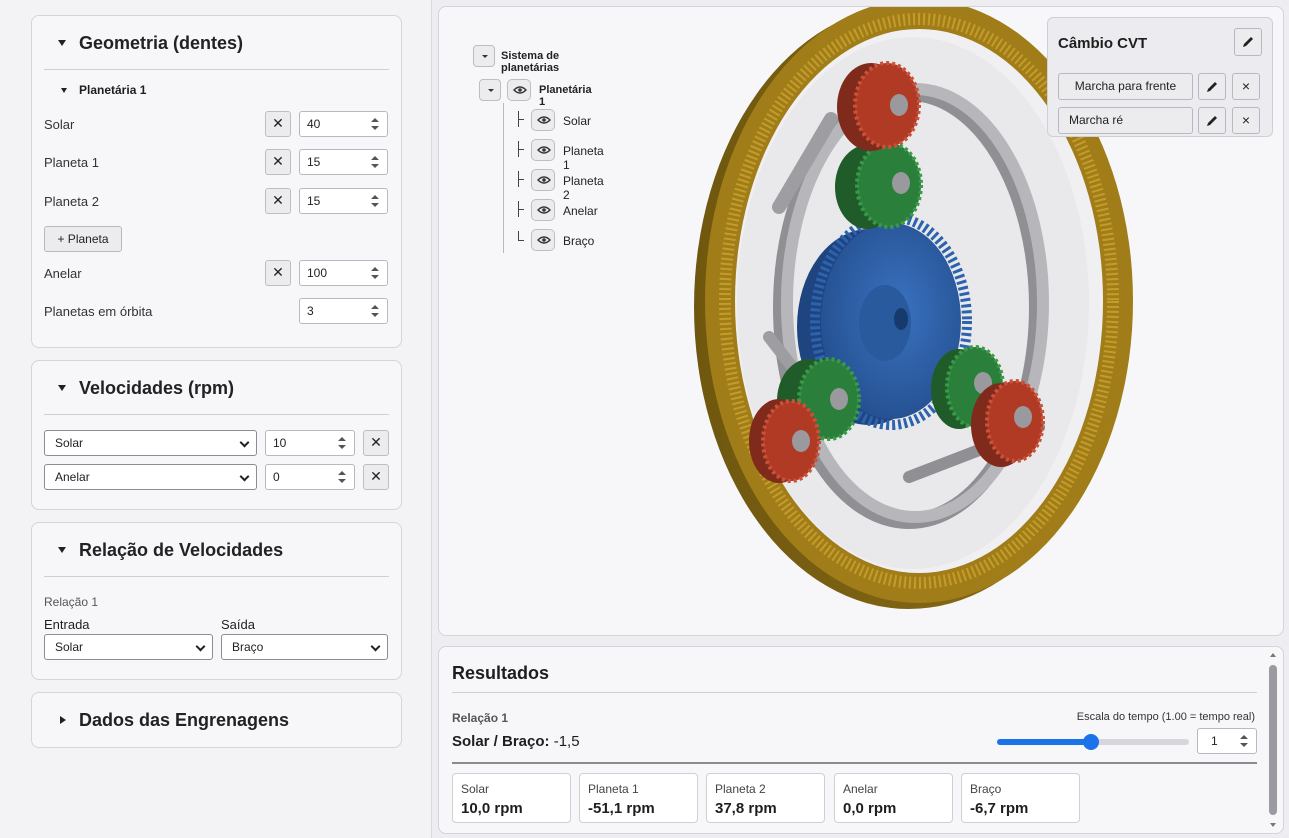  Describe the element at coordinates (580, 211) in the screenshot. I see `tree-item-label: Anelar` at that location.